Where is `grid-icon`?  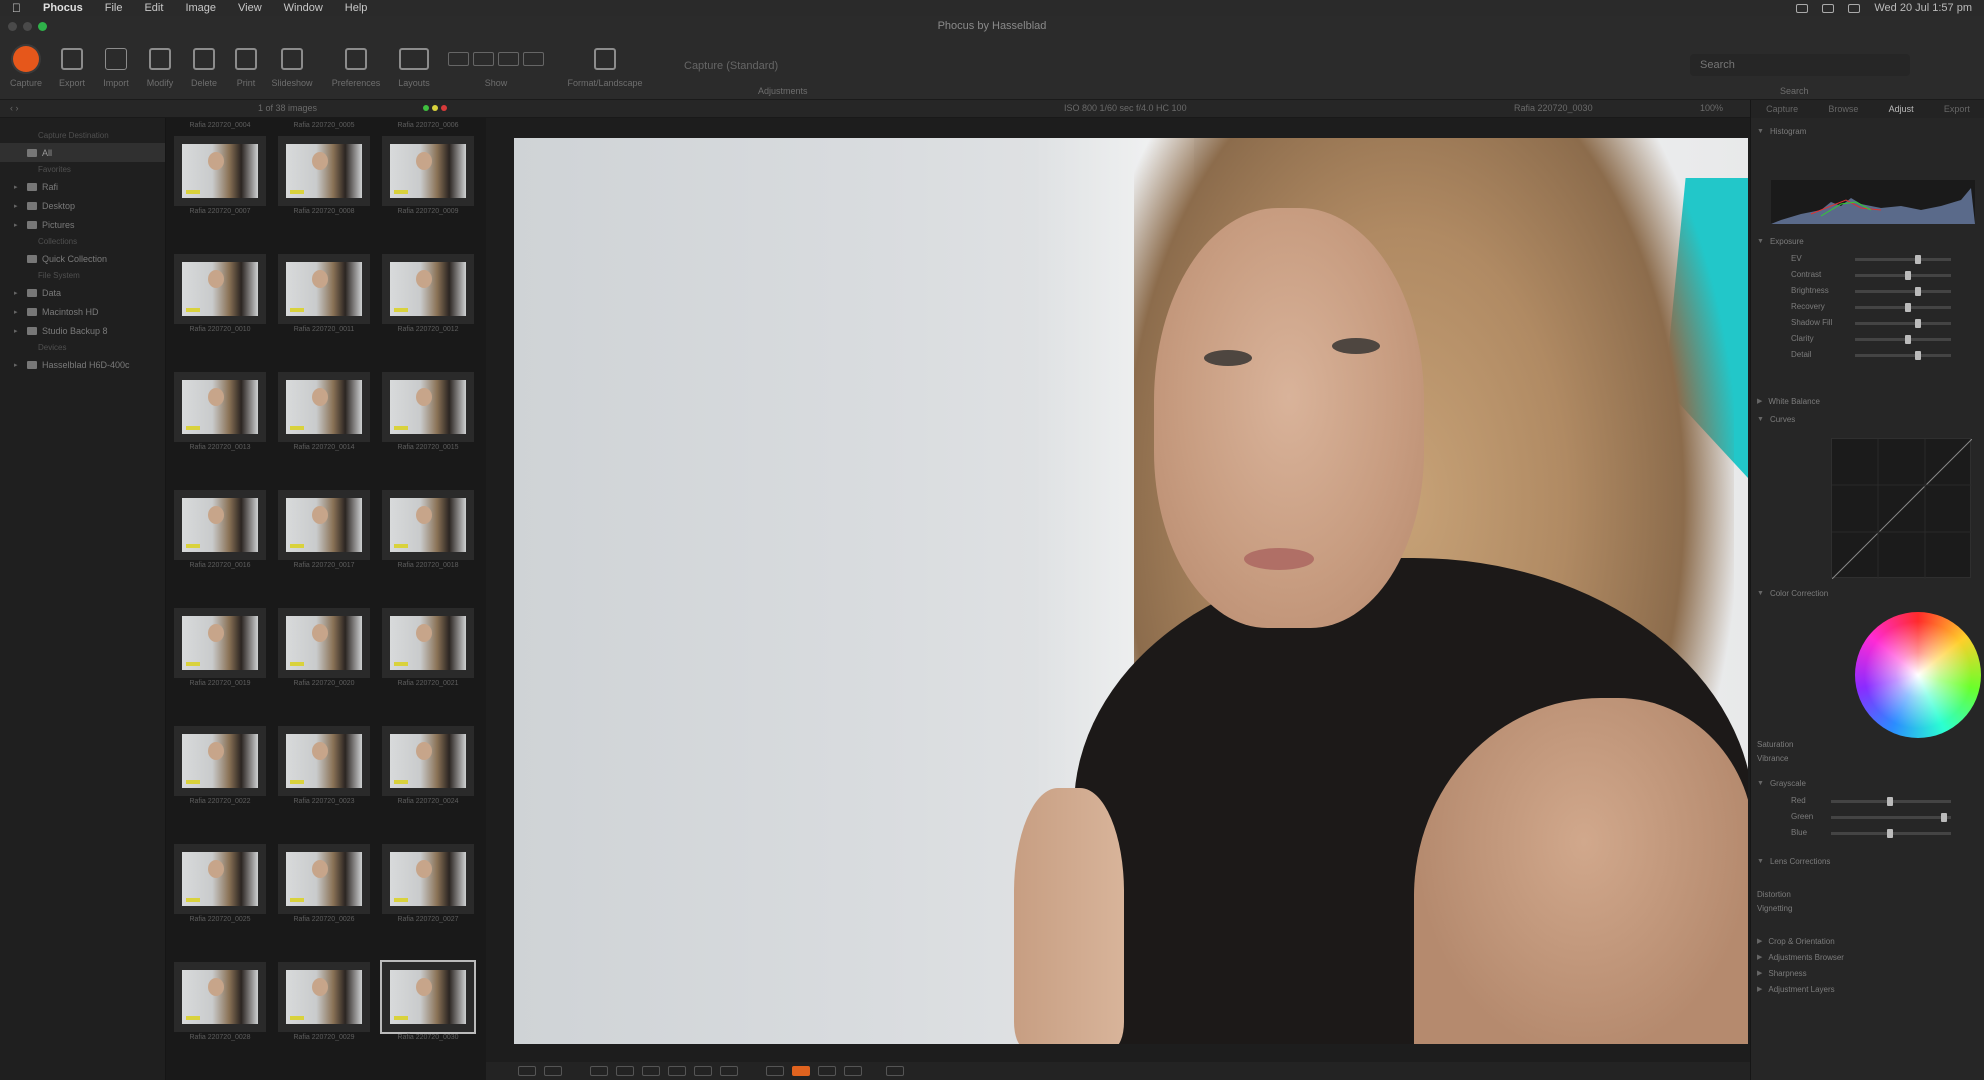 grid-icon is located at coordinates (827, 1071).